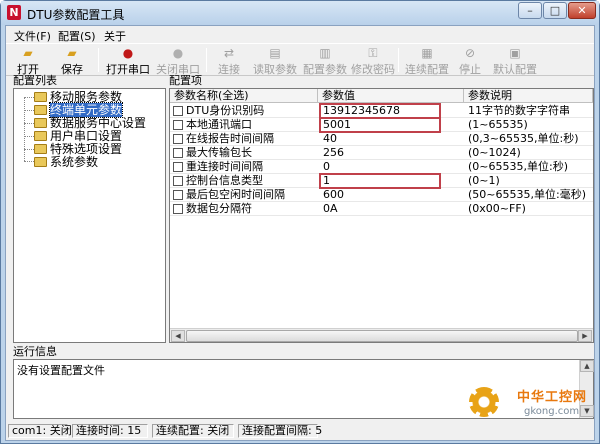 The image size is (600, 444). I want to click on change-password-button: ⚿ 修改密码, so click(373, 60).